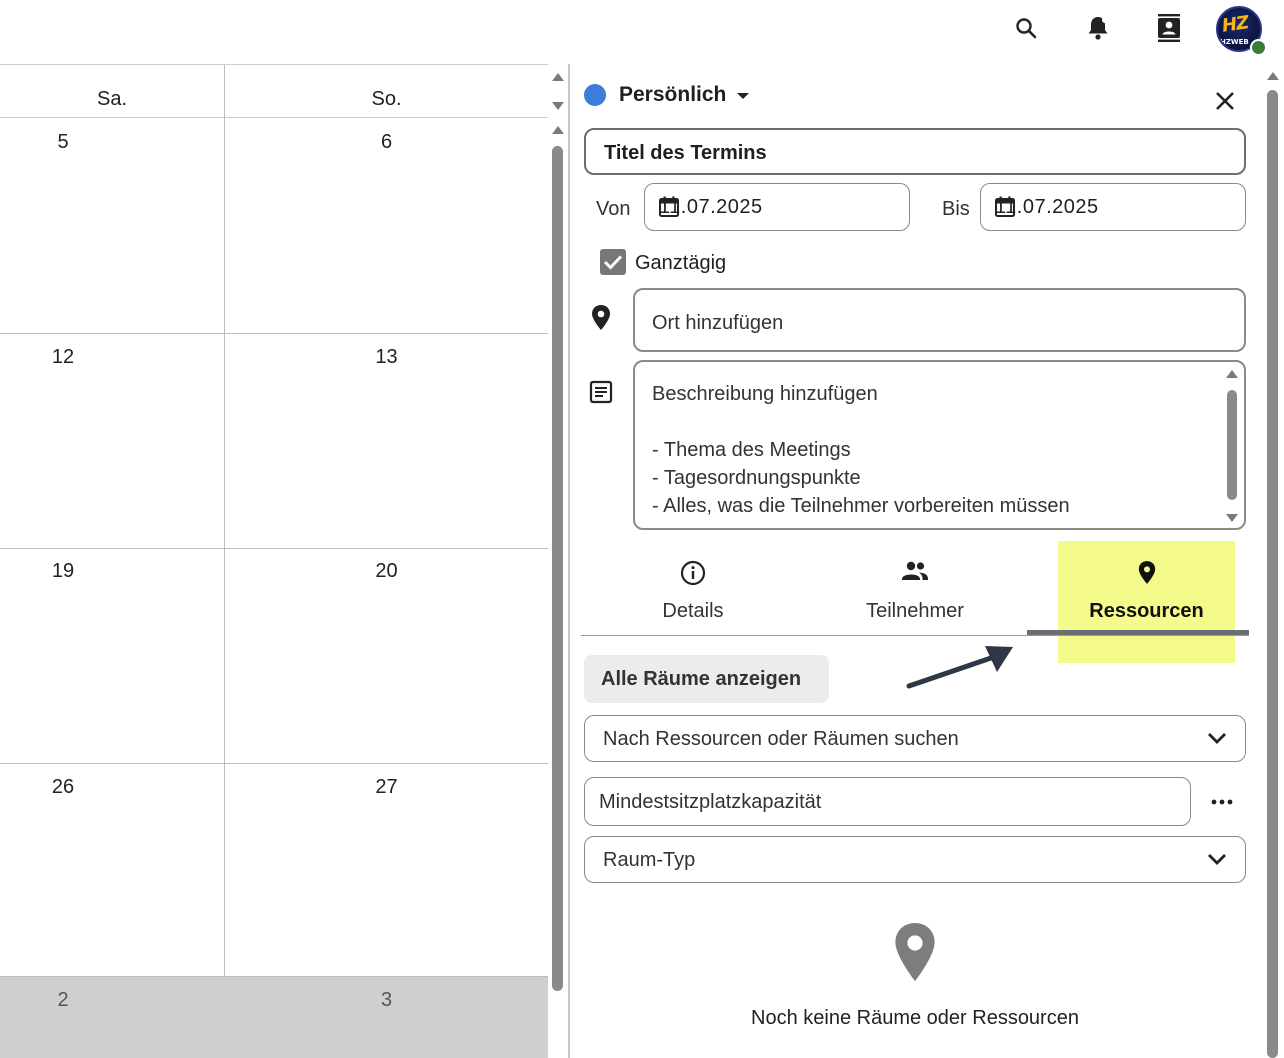  I want to click on resource-search-placeholder: Nach Ressourcen oder Räumen suchen, so click(781, 739).